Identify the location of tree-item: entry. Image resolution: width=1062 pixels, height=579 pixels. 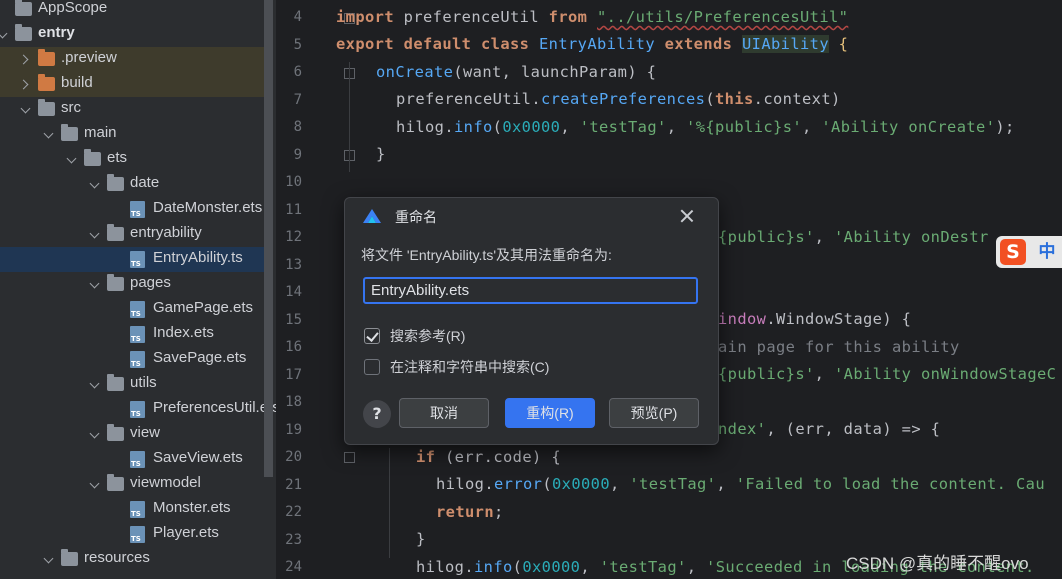
(132, 34).